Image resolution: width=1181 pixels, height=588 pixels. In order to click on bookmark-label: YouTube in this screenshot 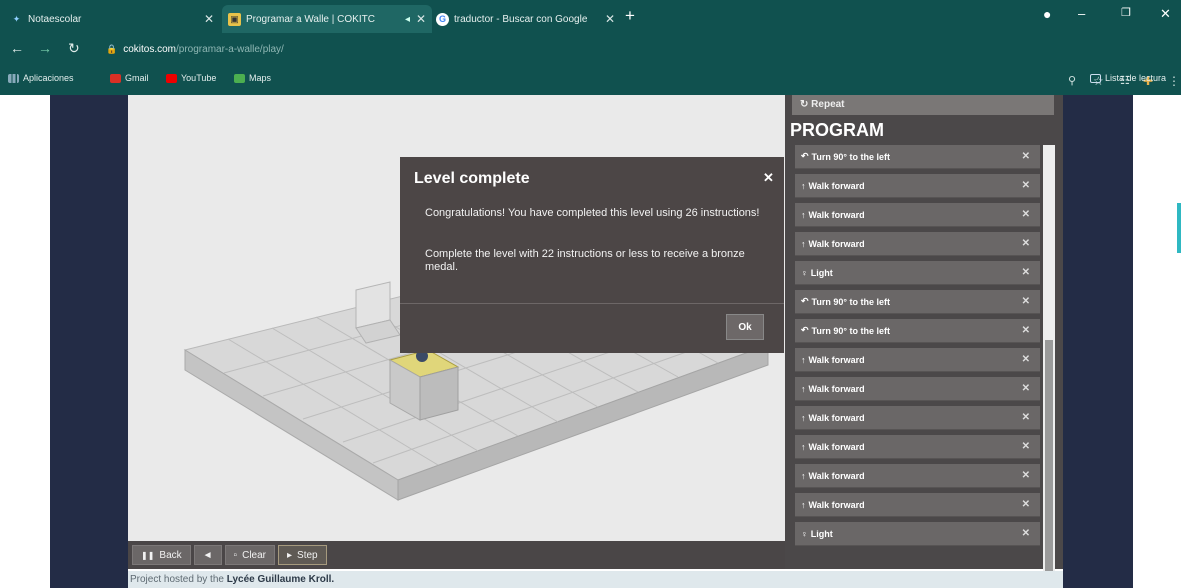, I will do `click(199, 78)`.